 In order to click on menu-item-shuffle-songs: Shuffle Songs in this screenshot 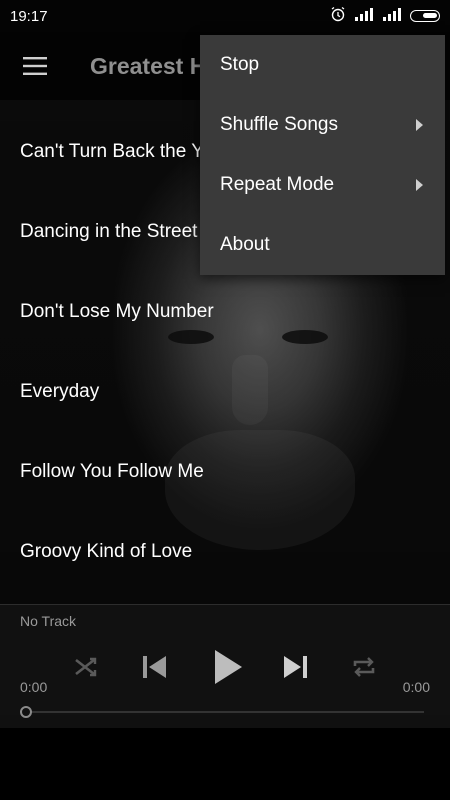, I will do `click(322, 125)`.